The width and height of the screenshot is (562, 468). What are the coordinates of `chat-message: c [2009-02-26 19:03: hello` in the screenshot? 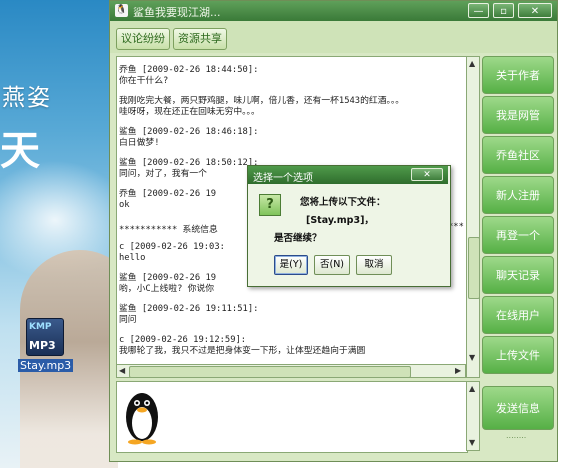 It's located at (172, 252).